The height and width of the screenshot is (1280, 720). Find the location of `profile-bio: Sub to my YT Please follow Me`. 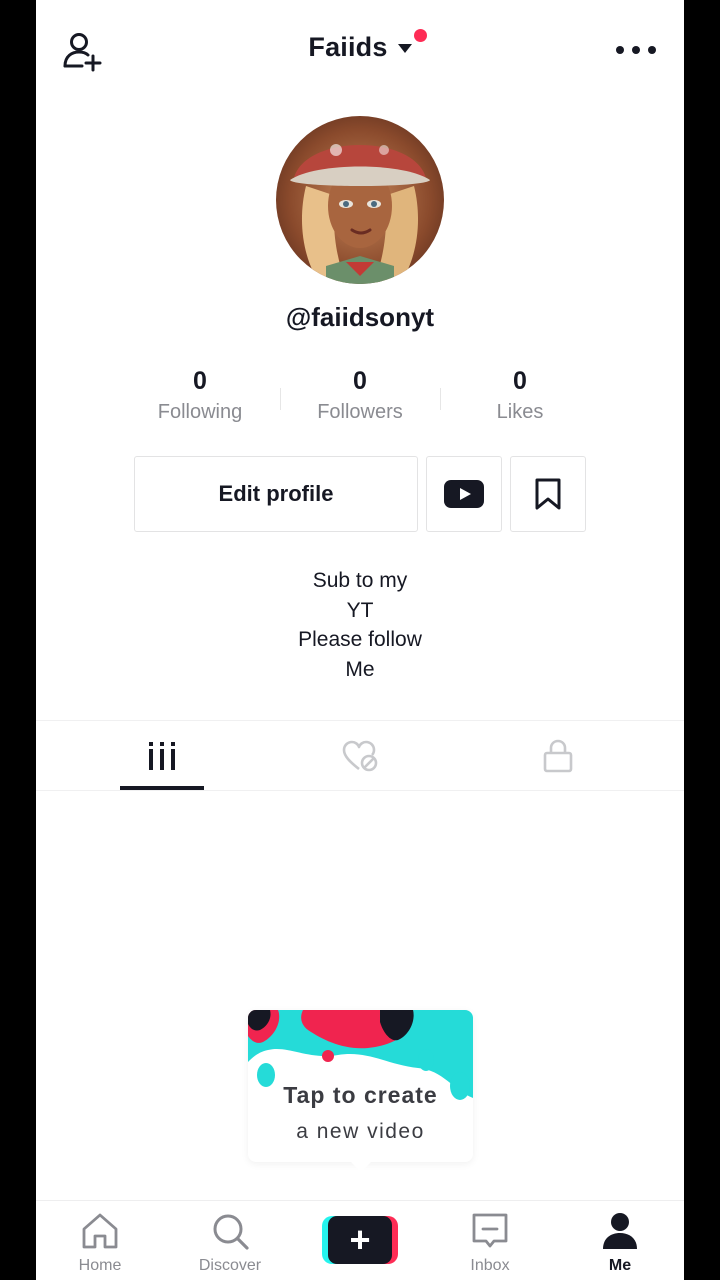

profile-bio: Sub to my YT Please follow Me is located at coordinates (360, 625).